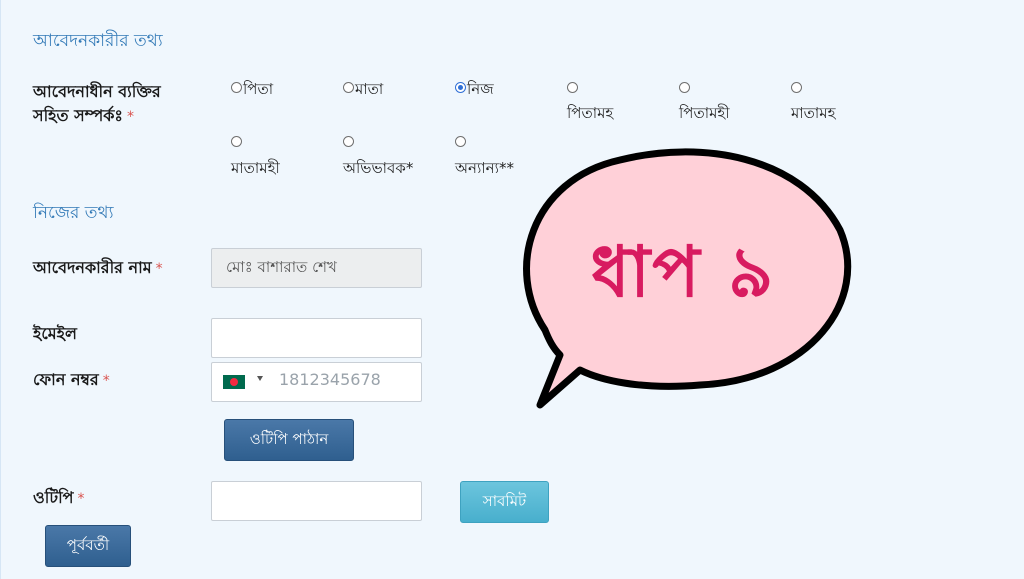 The image size is (1024, 579). What do you see at coordinates (316, 501) in the screenshot?
I see `otp-field` at bounding box center [316, 501].